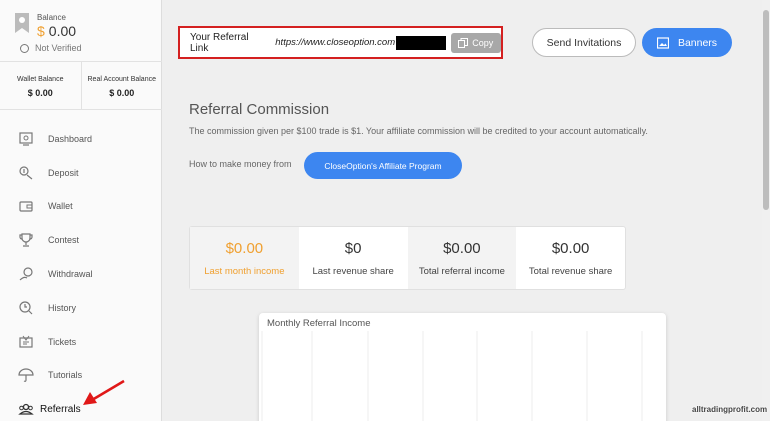 This screenshot has height=421, width=770. I want to click on referrals-icon, so click(26, 409).